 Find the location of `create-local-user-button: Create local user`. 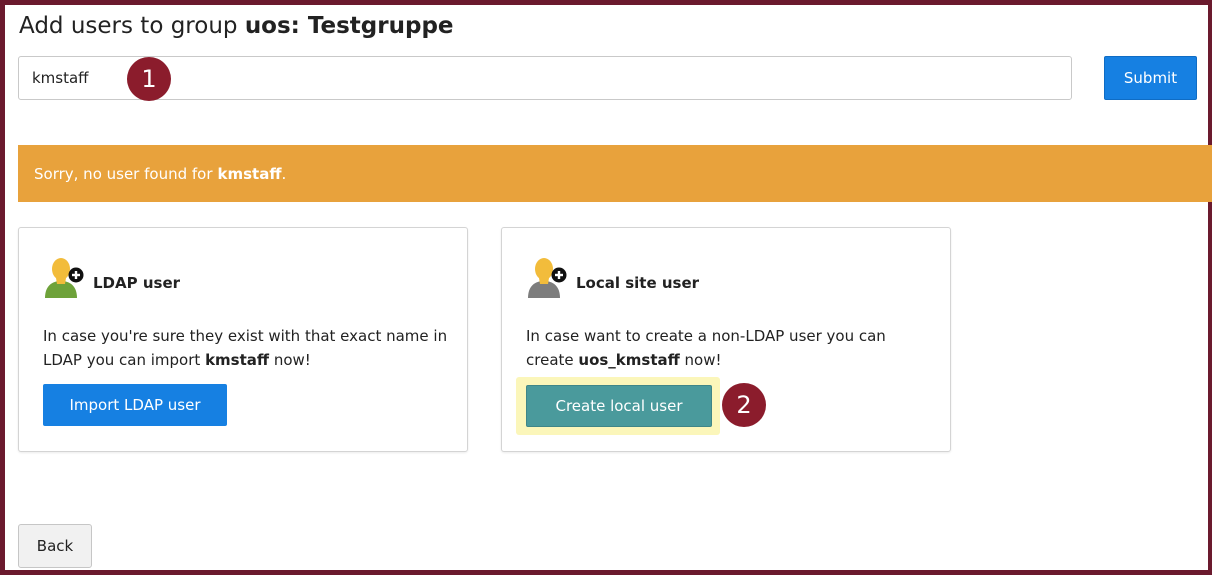

create-local-user-button: Create local user is located at coordinates (619, 406).